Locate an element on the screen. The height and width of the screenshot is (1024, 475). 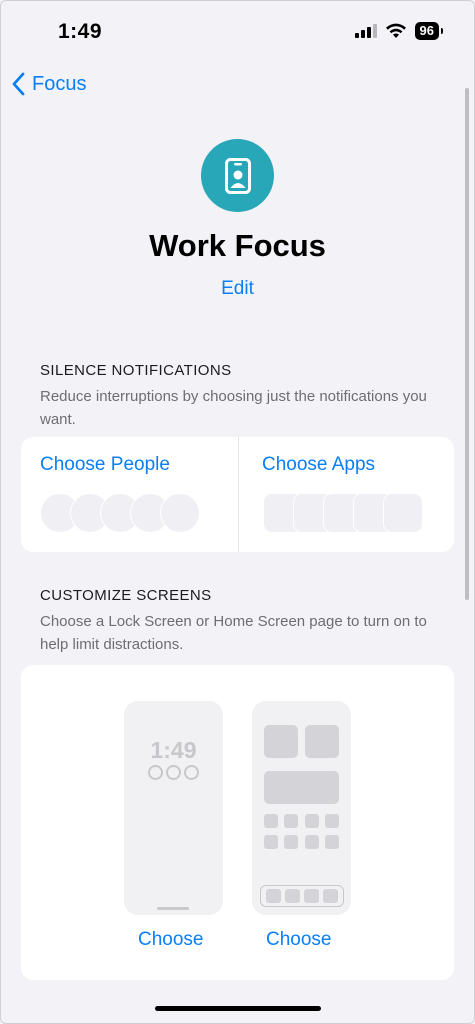
id-badge-icon is located at coordinates (237, 175).